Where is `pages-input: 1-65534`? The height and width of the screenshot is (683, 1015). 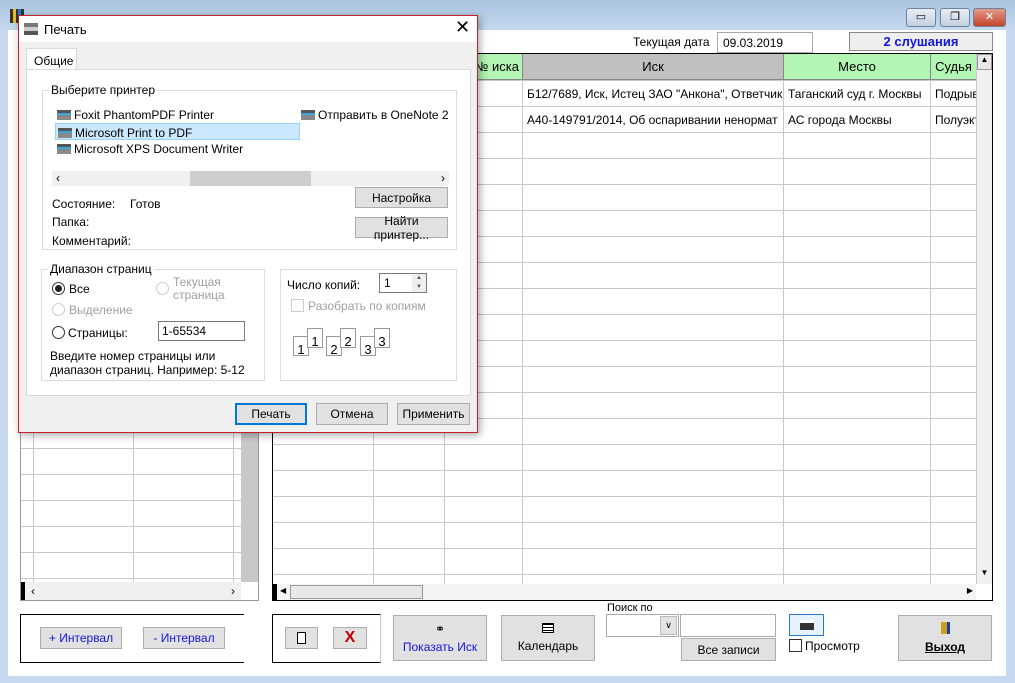 pages-input: 1-65534 is located at coordinates (201, 331).